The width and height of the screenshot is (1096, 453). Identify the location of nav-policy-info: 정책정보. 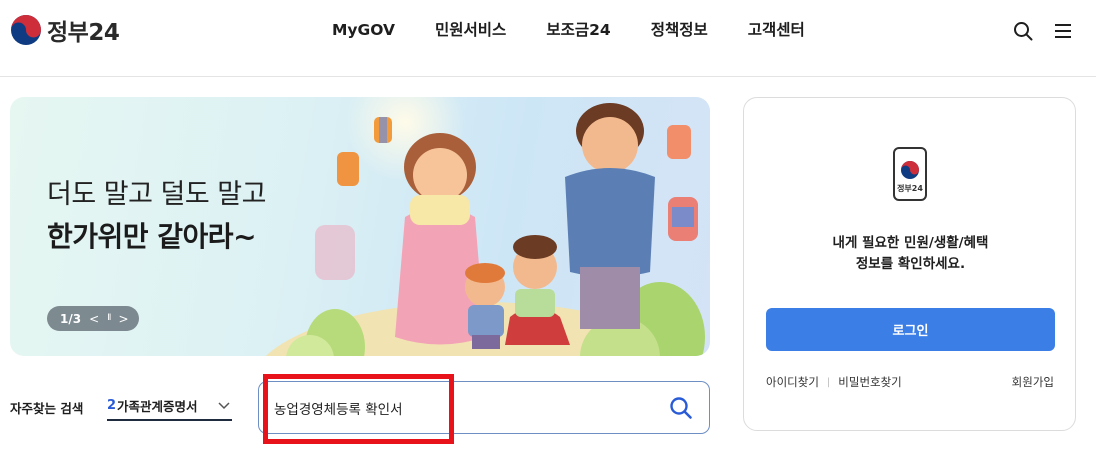
(679, 30).